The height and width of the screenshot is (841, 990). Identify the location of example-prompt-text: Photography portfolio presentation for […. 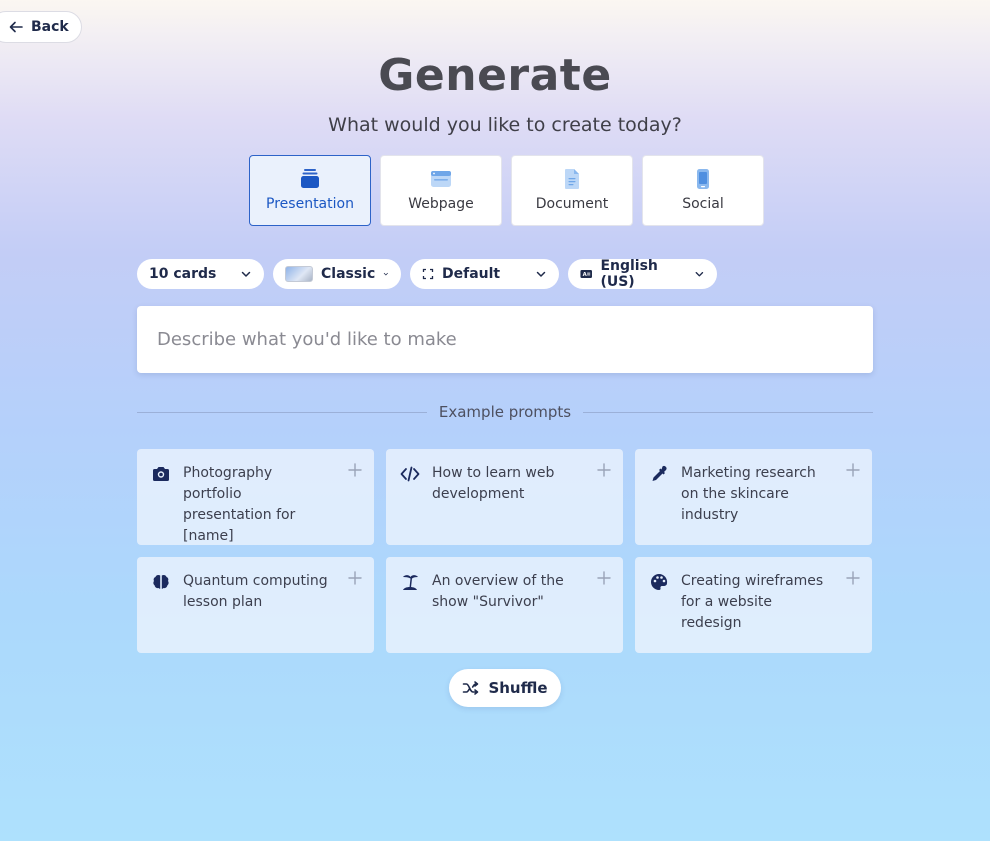
(239, 504).